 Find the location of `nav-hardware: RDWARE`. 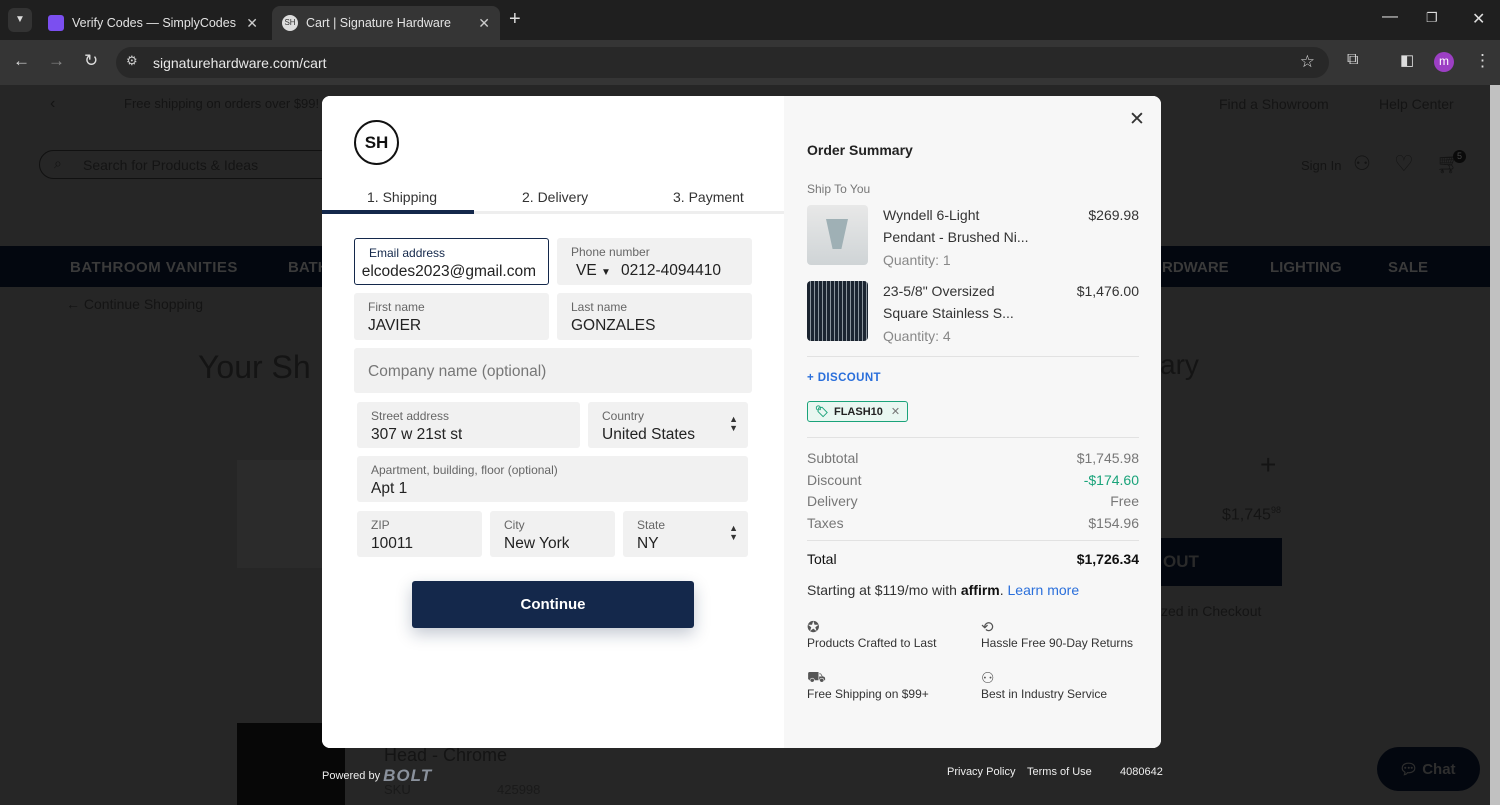

nav-hardware: RDWARE is located at coordinates (1195, 267).